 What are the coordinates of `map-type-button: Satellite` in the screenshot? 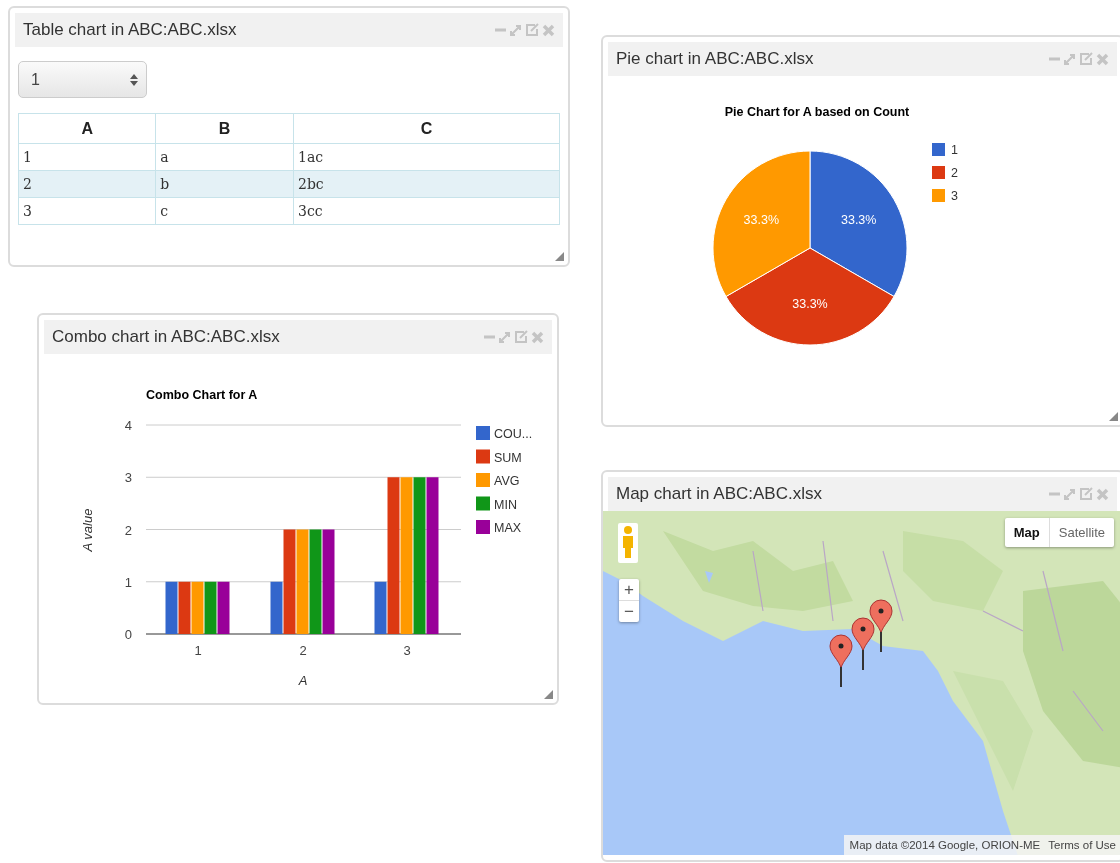 It's located at (1081, 532).